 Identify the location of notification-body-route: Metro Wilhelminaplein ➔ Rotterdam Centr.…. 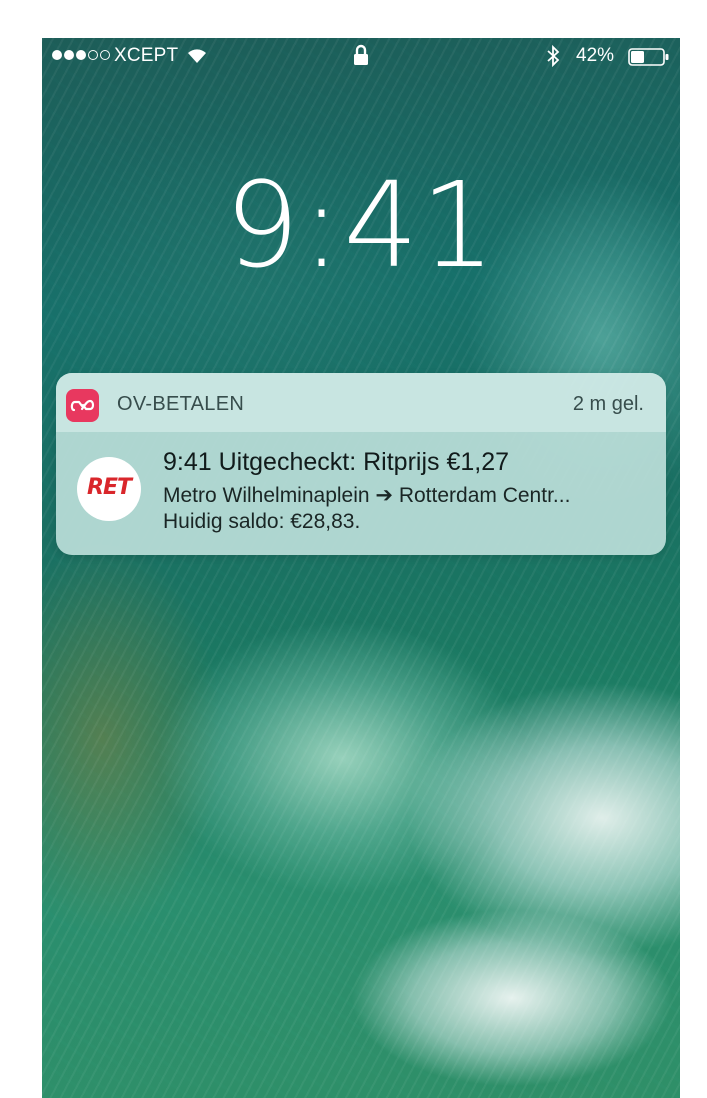
(367, 495).